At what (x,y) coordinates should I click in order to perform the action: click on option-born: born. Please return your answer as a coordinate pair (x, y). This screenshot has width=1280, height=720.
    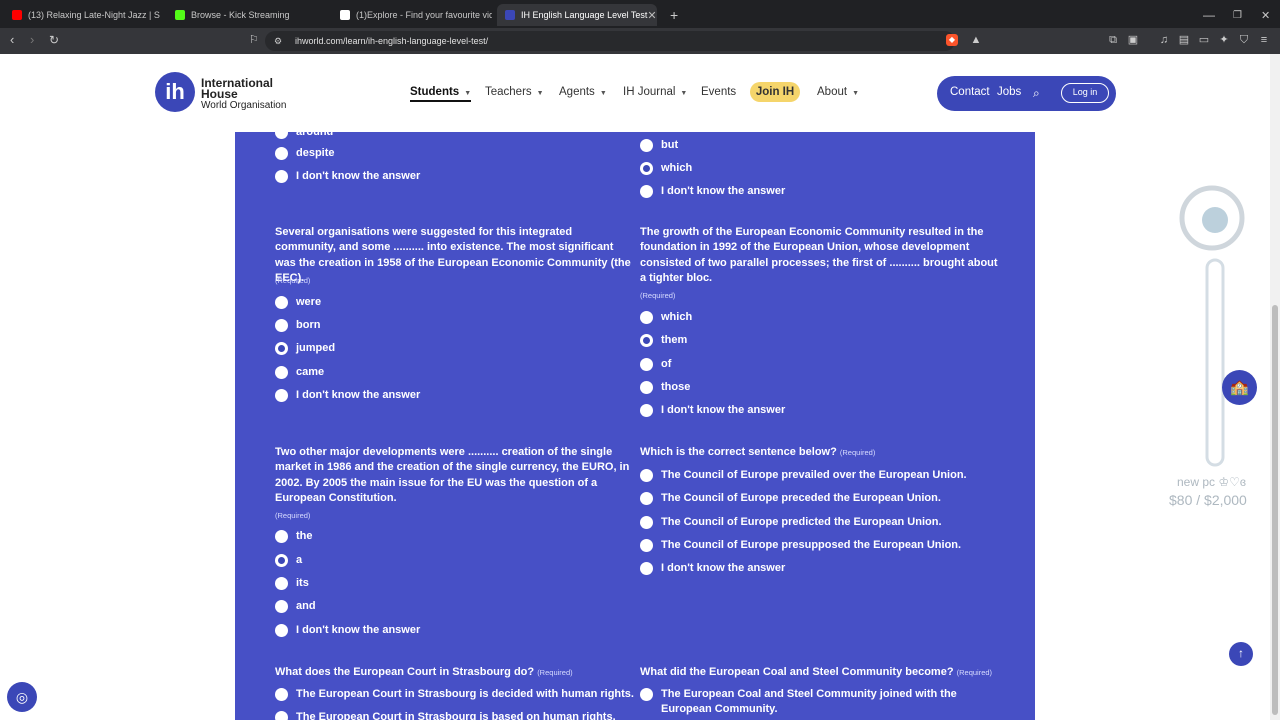
    Looking at the image, I should click on (297, 325).